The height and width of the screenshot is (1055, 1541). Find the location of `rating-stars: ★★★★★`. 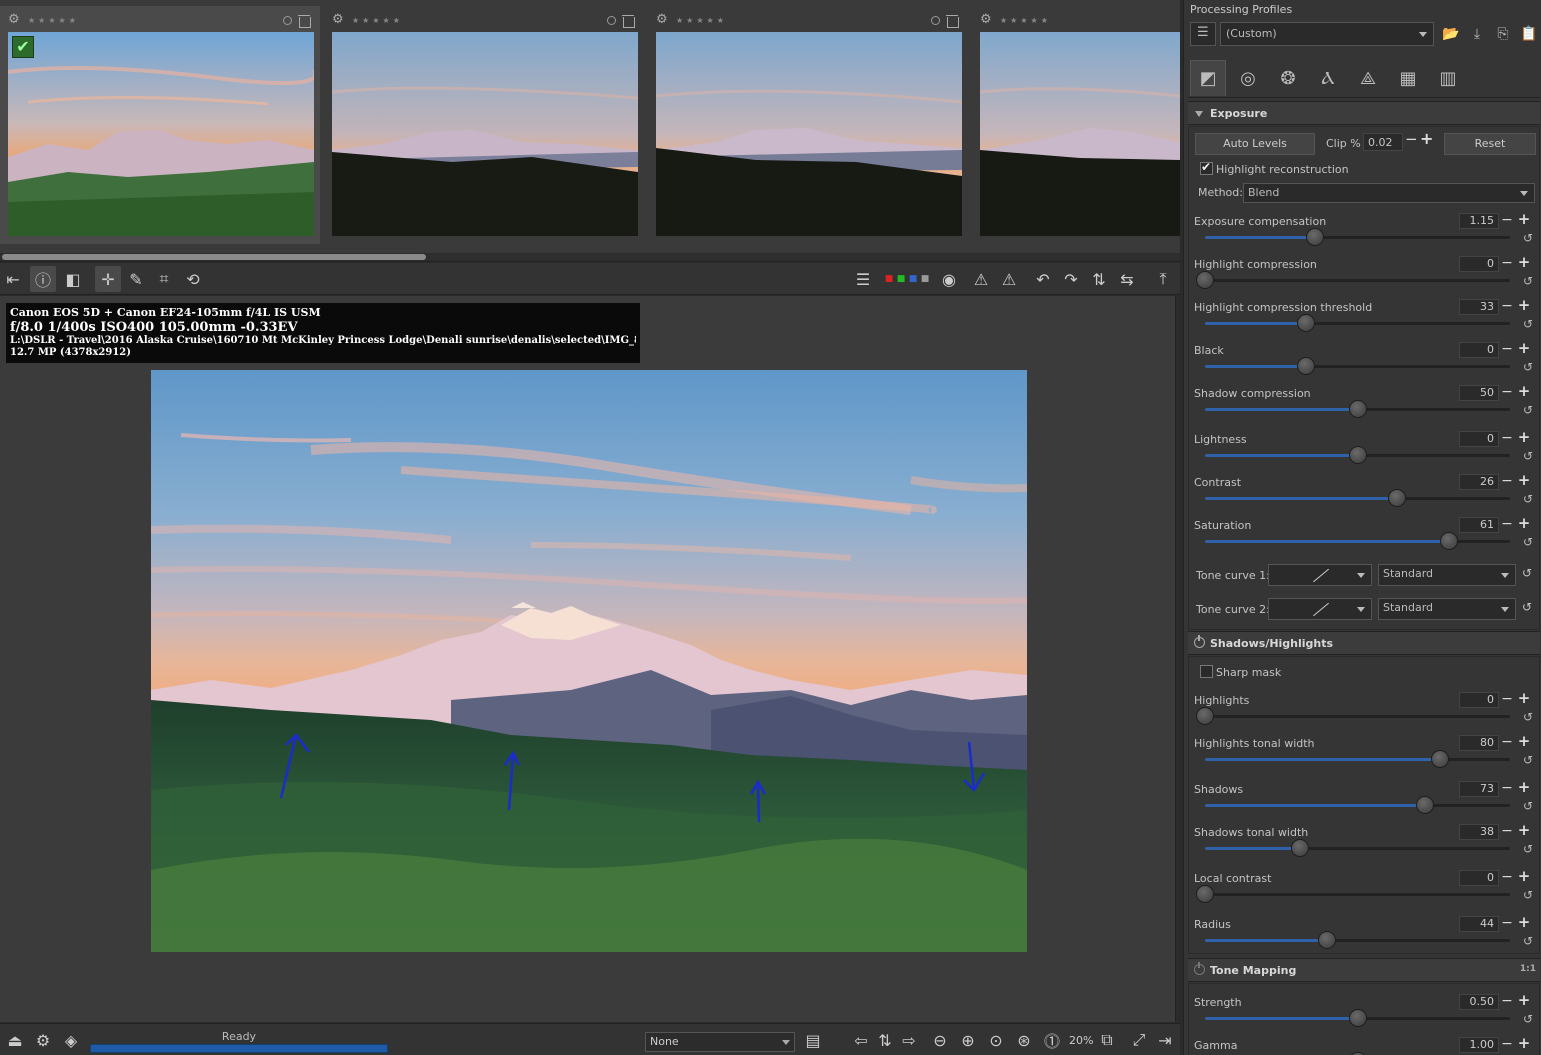

rating-stars: ★★★★★ is located at coordinates (1025, 20).